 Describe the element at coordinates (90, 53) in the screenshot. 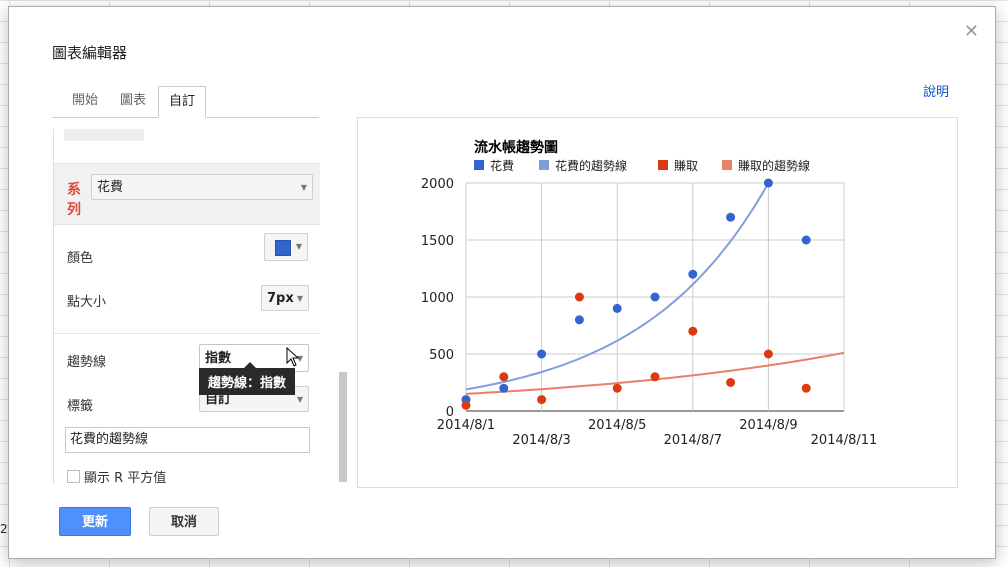

I see `dialog-title: 圖表編輯器` at that location.